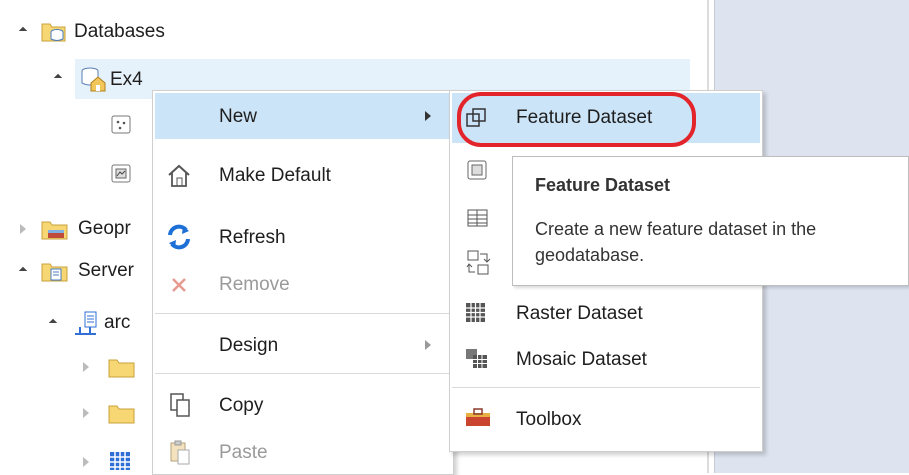  What do you see at coordinates (549, 419) in the screenshot?
I see `toolbox-label: Toolbox` at bounding box center [549, 419].